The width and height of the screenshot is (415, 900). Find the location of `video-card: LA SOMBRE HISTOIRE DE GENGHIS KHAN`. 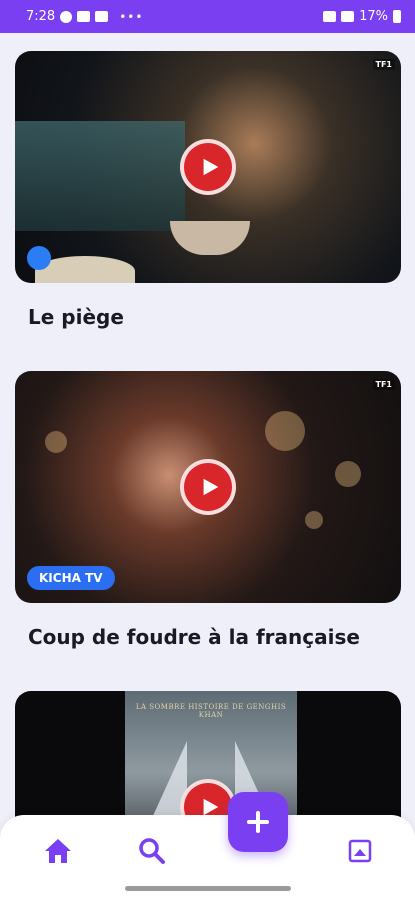

video-card: LA SOMBRE HISTOIRE DE GENGHIS KHAN is located at coordinates (208, 757).